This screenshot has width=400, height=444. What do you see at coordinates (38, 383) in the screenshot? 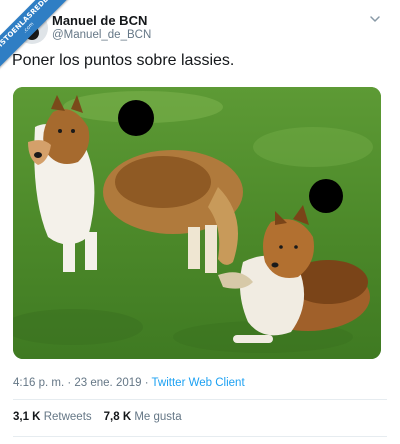
I see `tweet-time: 4:16 p. m.` at bounding box center [38, 383].